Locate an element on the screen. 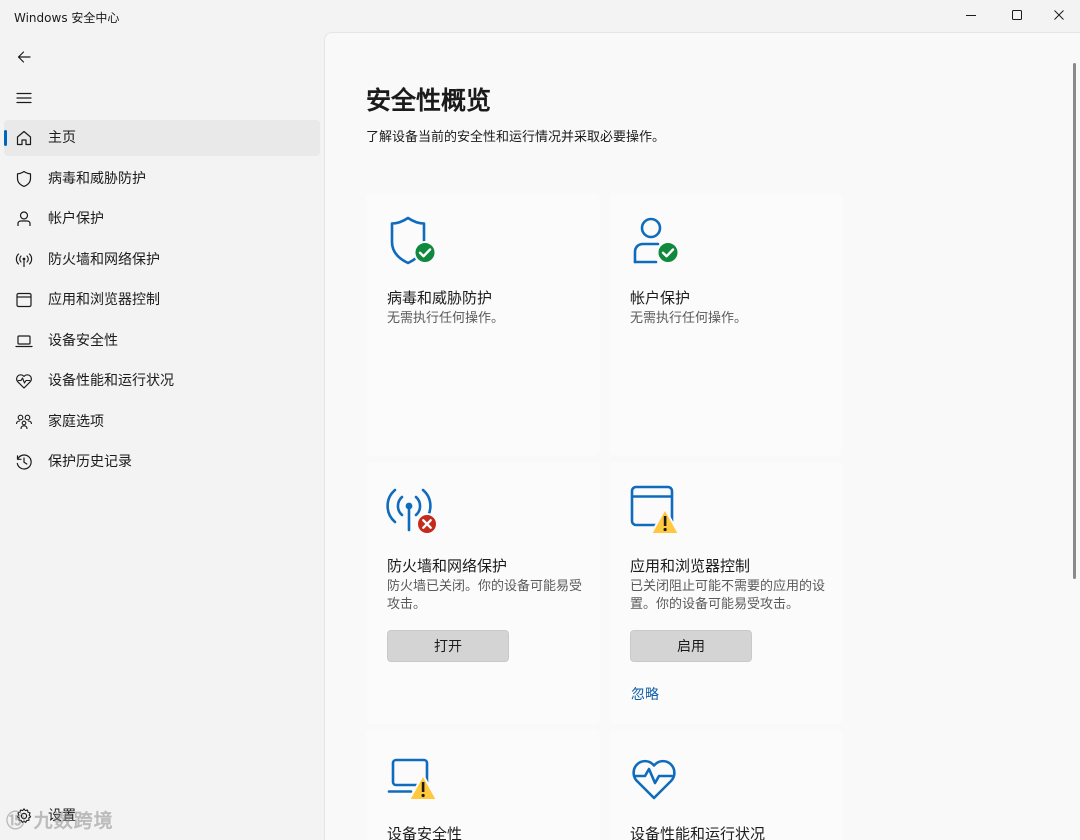 Image resolution: width=1080 pixels, height=840 pixels. shield-check-icon is located at coordinates (414, 244).